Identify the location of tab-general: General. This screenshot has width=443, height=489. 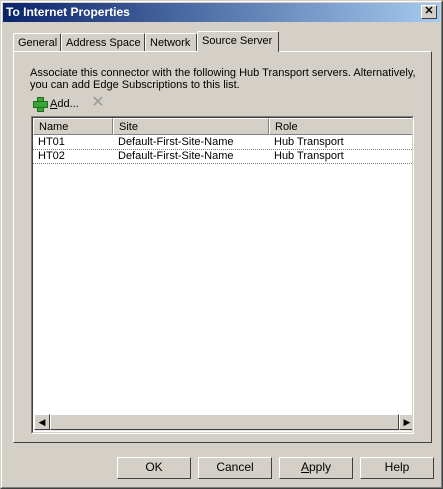
(37, 42).